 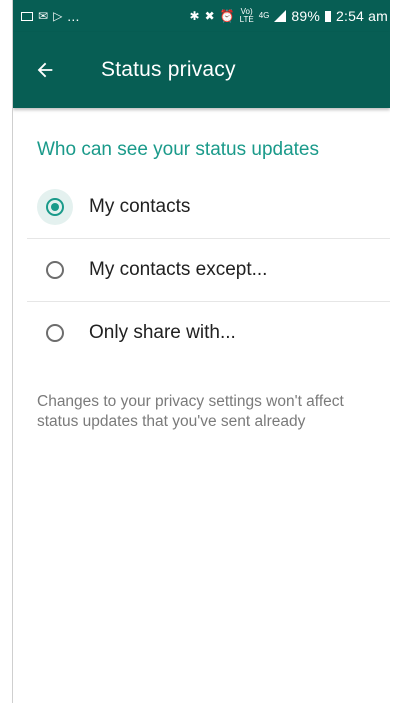 What do you see at coordinates (43, 16) in the screenshot?
I see `mail-icon: ✉` at bounding box center [43, 16].